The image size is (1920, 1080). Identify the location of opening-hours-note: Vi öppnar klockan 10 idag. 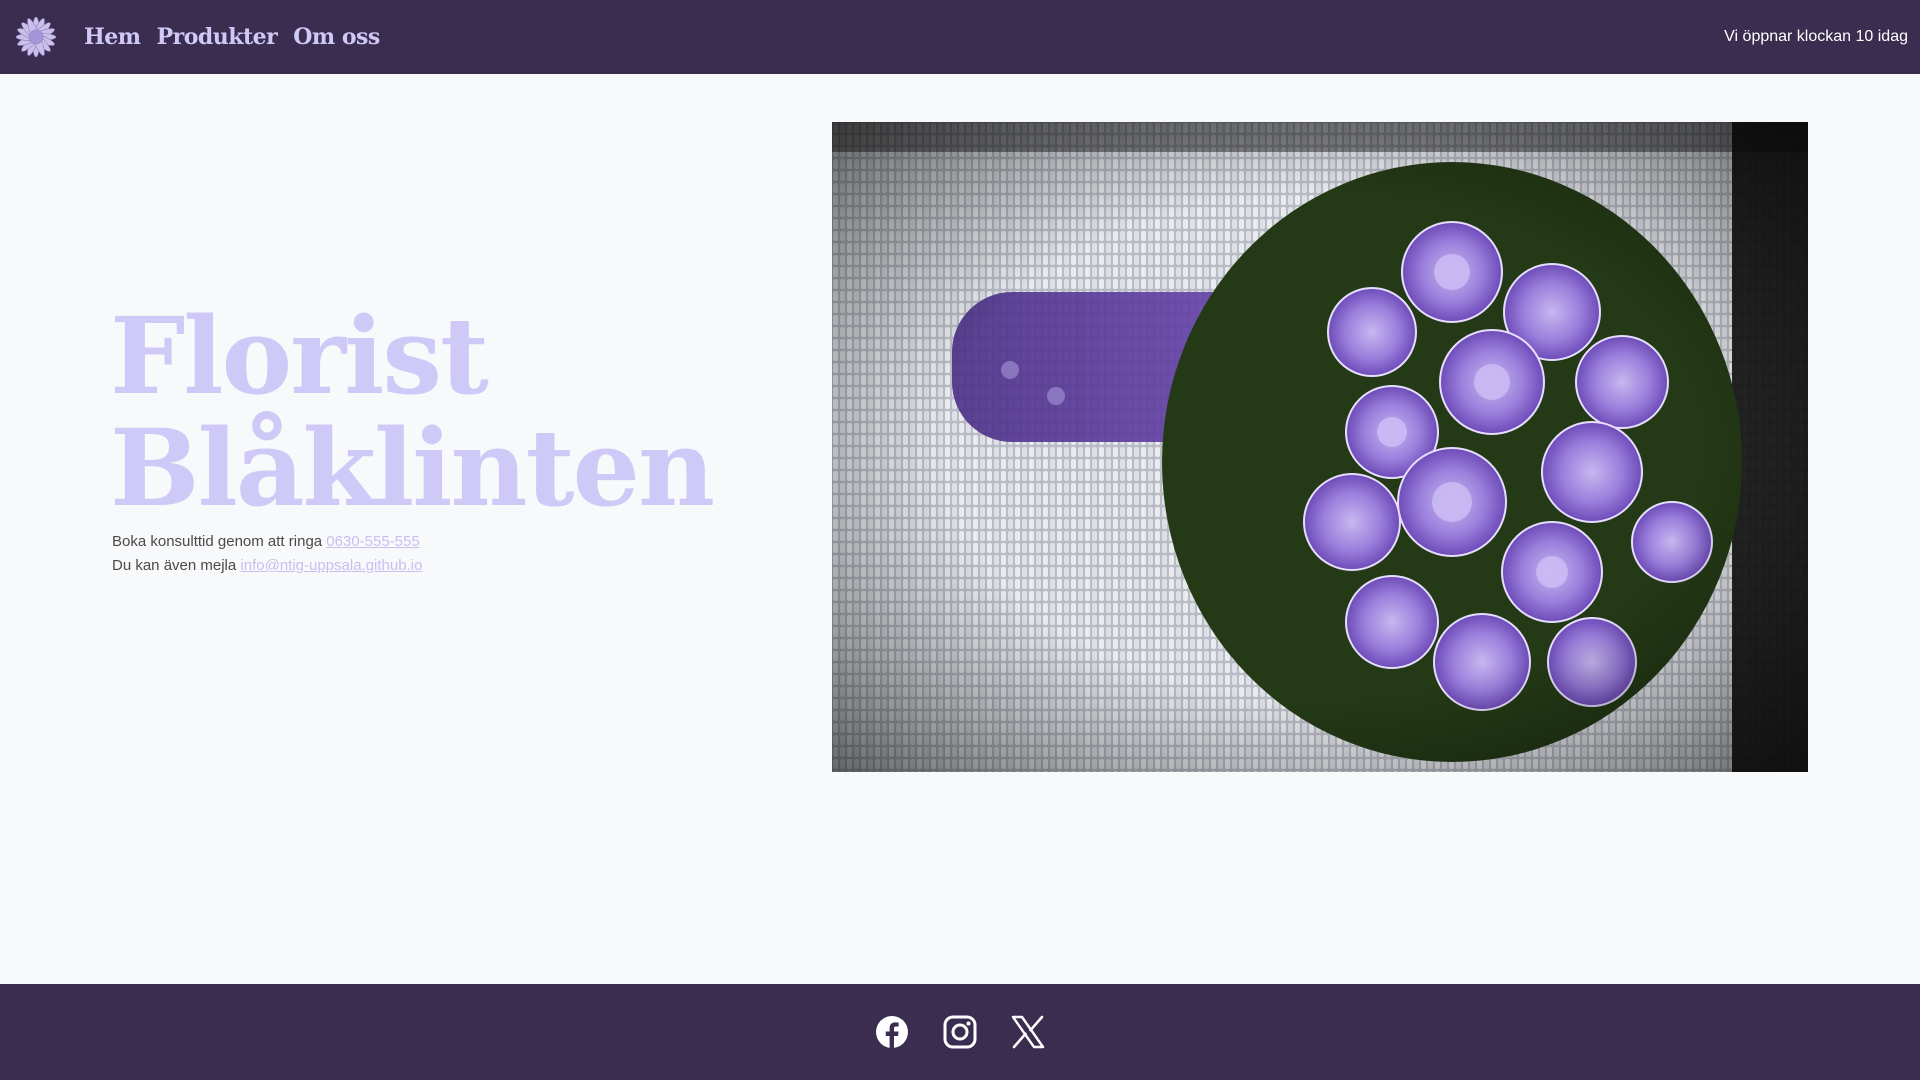
(1816, 36).